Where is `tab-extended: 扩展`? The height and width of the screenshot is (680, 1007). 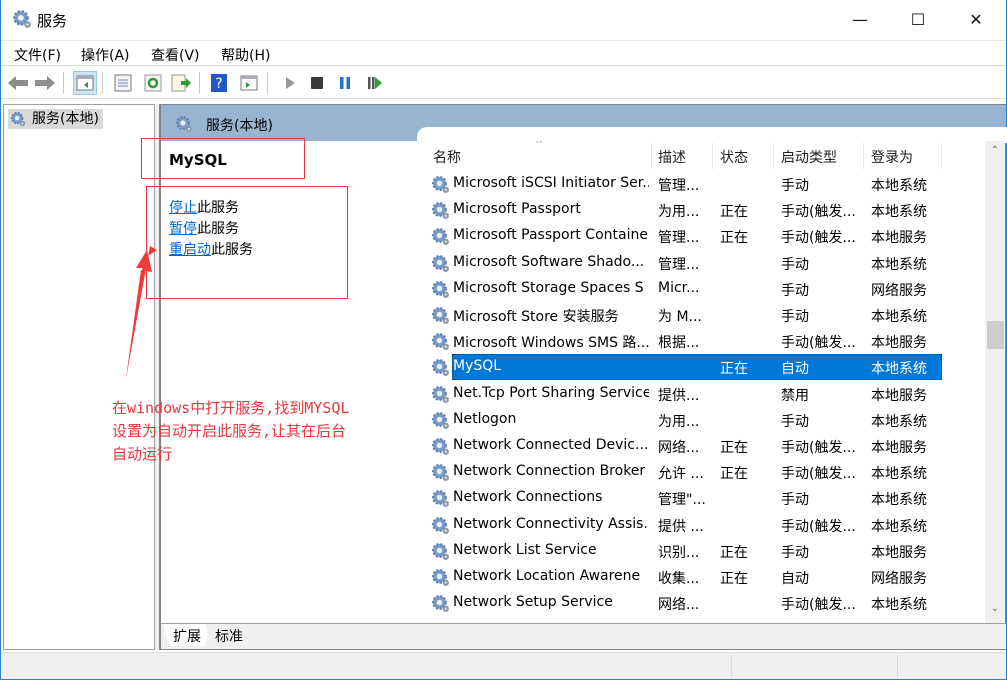
tab-extended: 扩展 is located at coordinates (187, 635).